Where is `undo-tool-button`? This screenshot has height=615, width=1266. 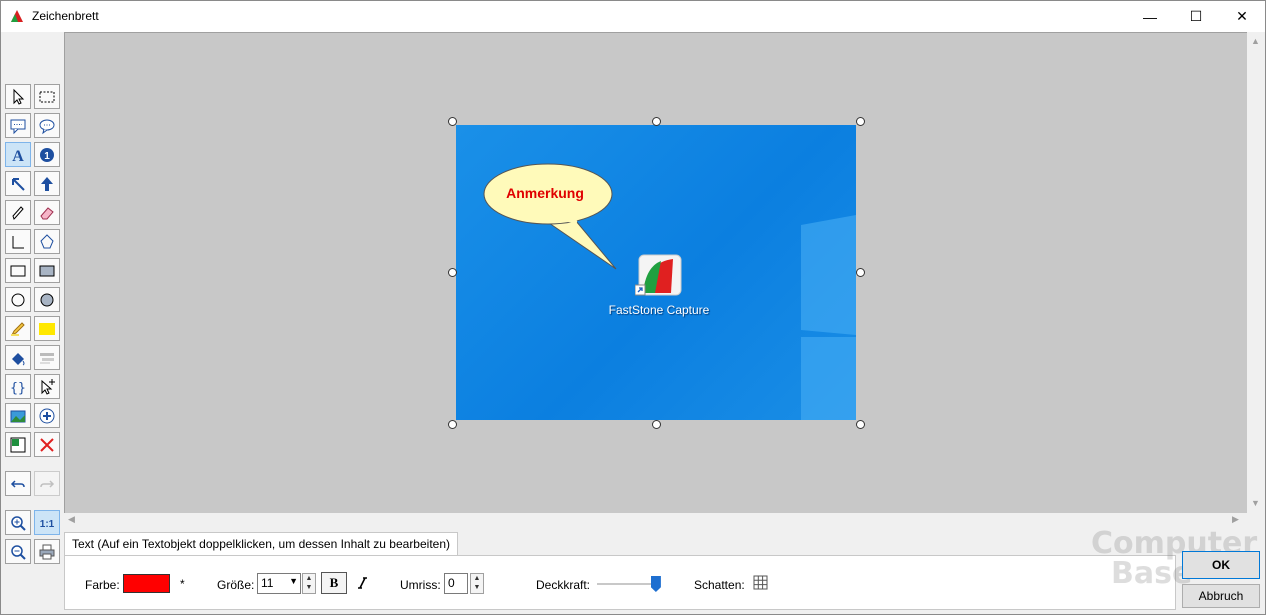
undo-tool-button is located at coordinates (18, 483).